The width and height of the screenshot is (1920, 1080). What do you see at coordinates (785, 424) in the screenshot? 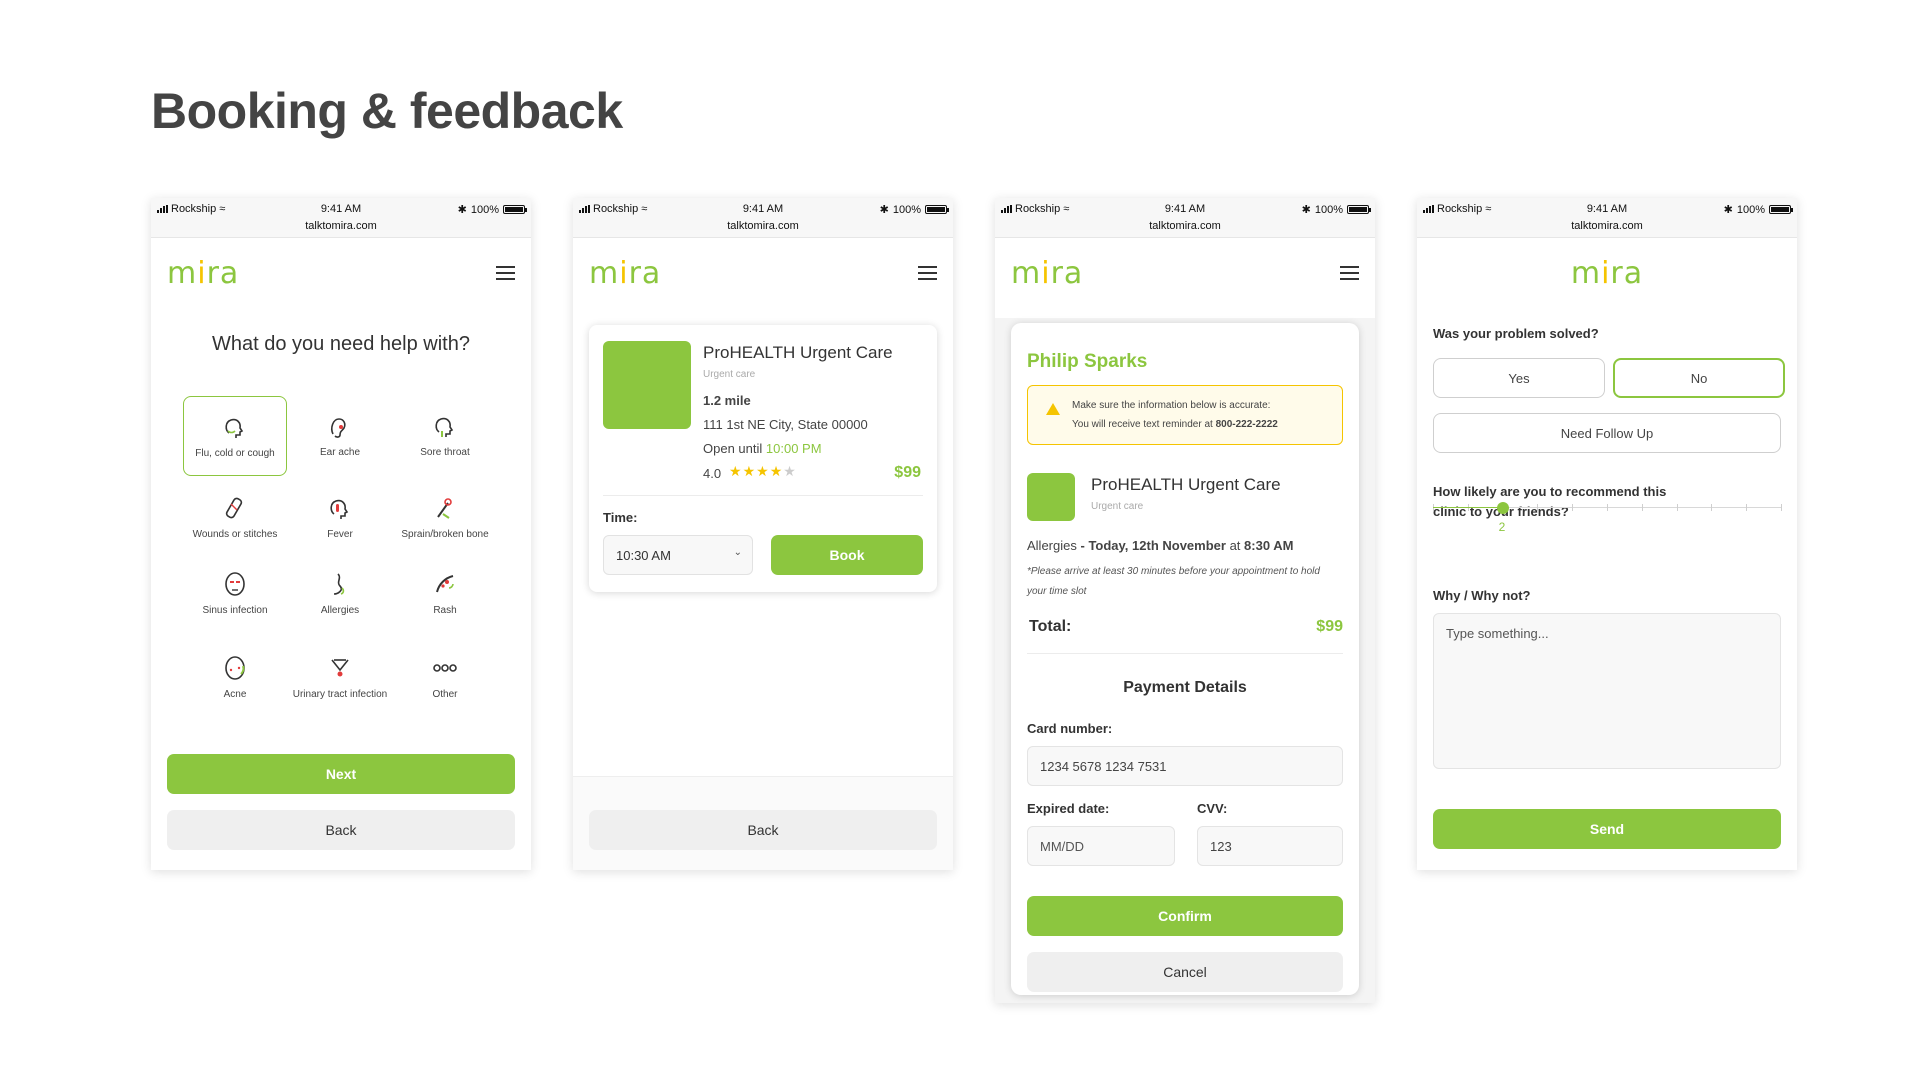
I see `clinic-address: 111 1st NE City, State 00000` at bounding box center [785, 424].